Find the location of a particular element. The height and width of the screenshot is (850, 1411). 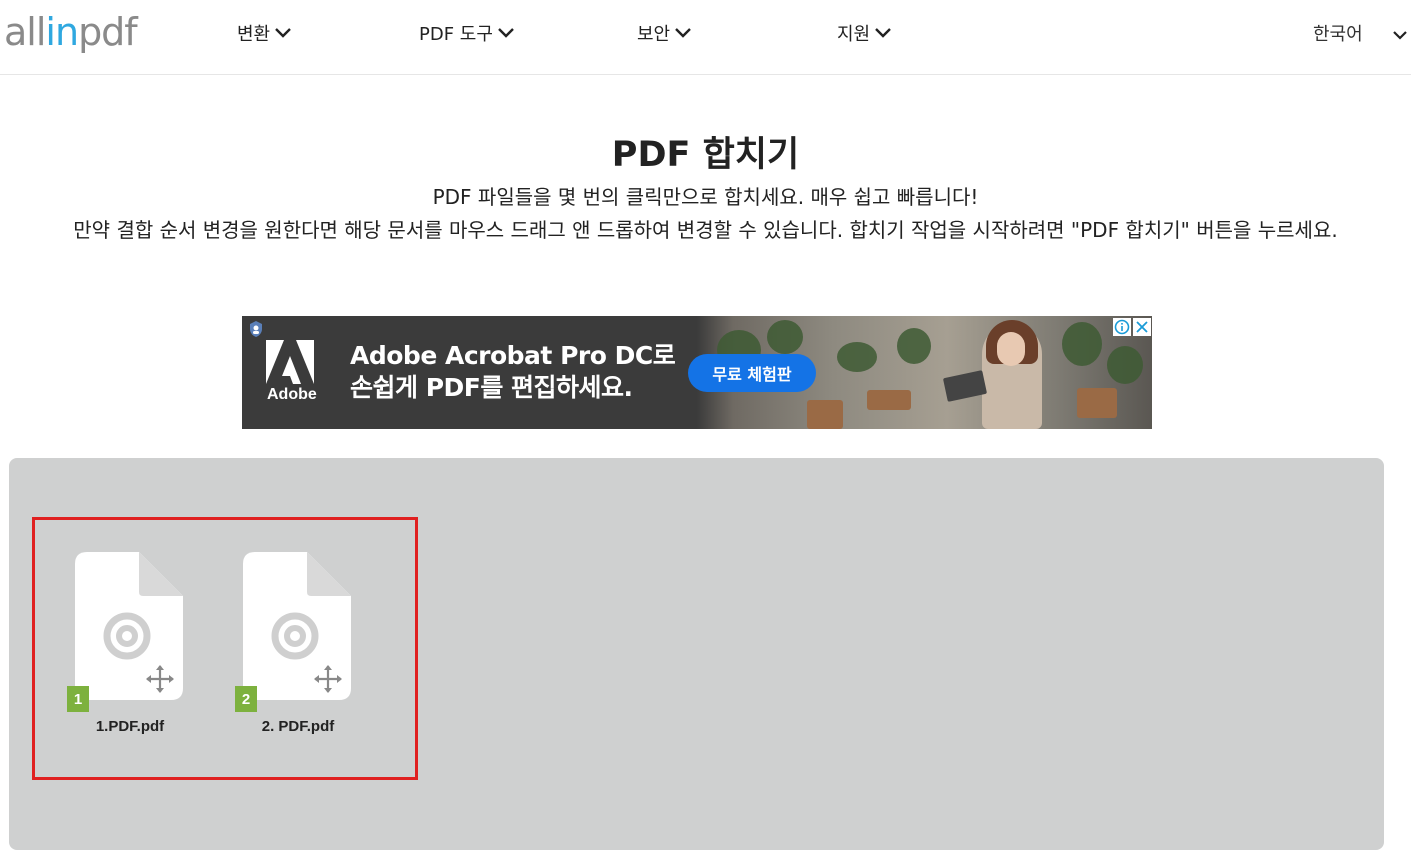

ad-info-icon is located at coordinates (1122, 327).